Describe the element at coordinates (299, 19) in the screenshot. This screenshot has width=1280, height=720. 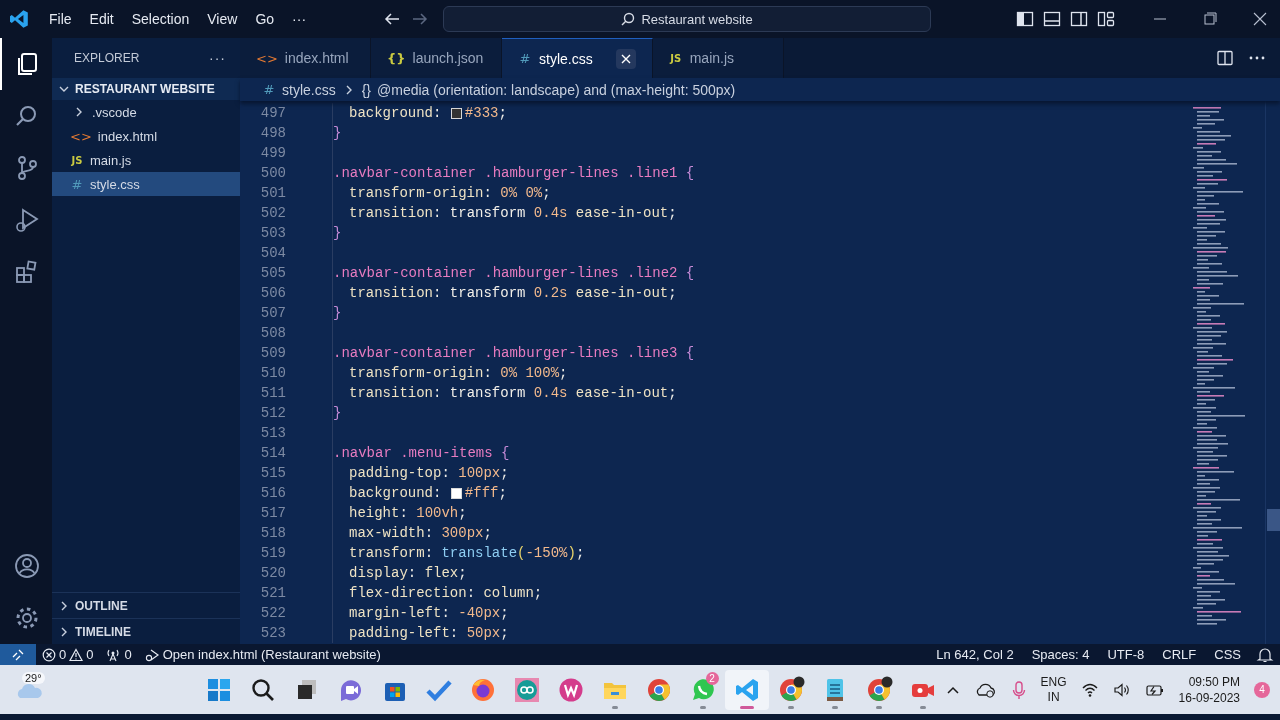
I see `menu-item: ···` at that location.